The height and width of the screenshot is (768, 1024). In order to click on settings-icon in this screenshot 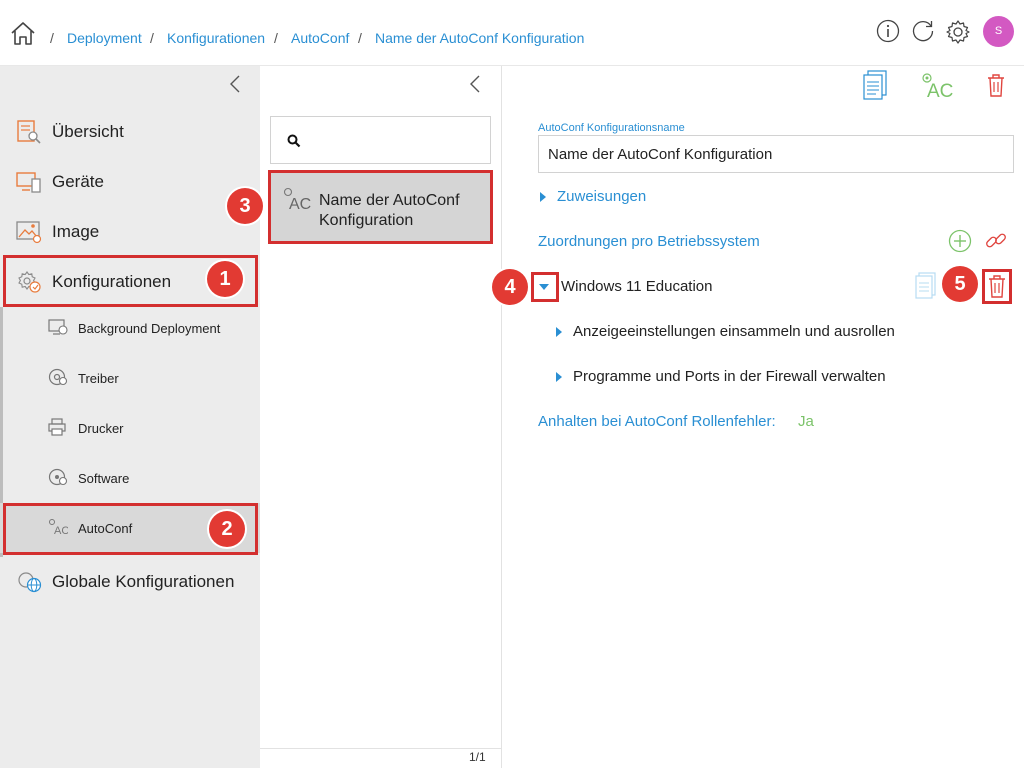, I will do `click(958, 32)`.